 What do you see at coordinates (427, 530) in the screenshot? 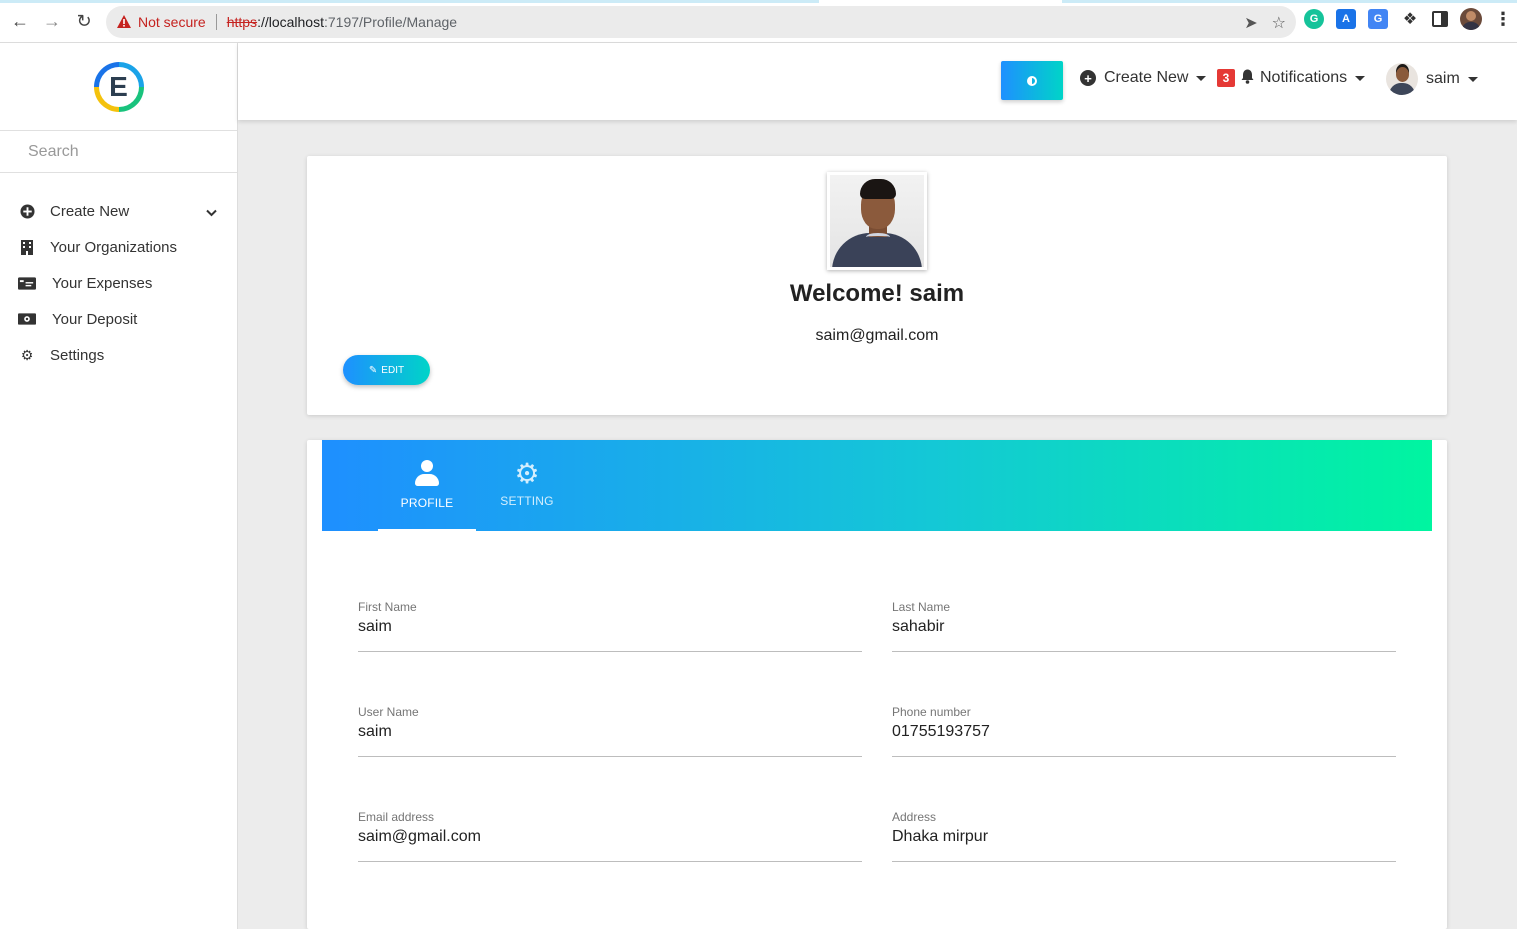
I see `active-tab-indicator` at bounding box center [427, 530].